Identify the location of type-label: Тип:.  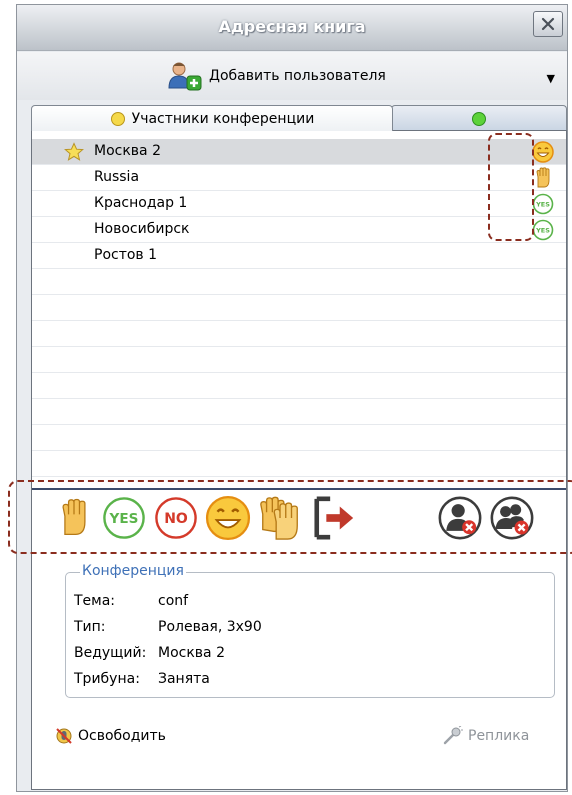
(90, 627).